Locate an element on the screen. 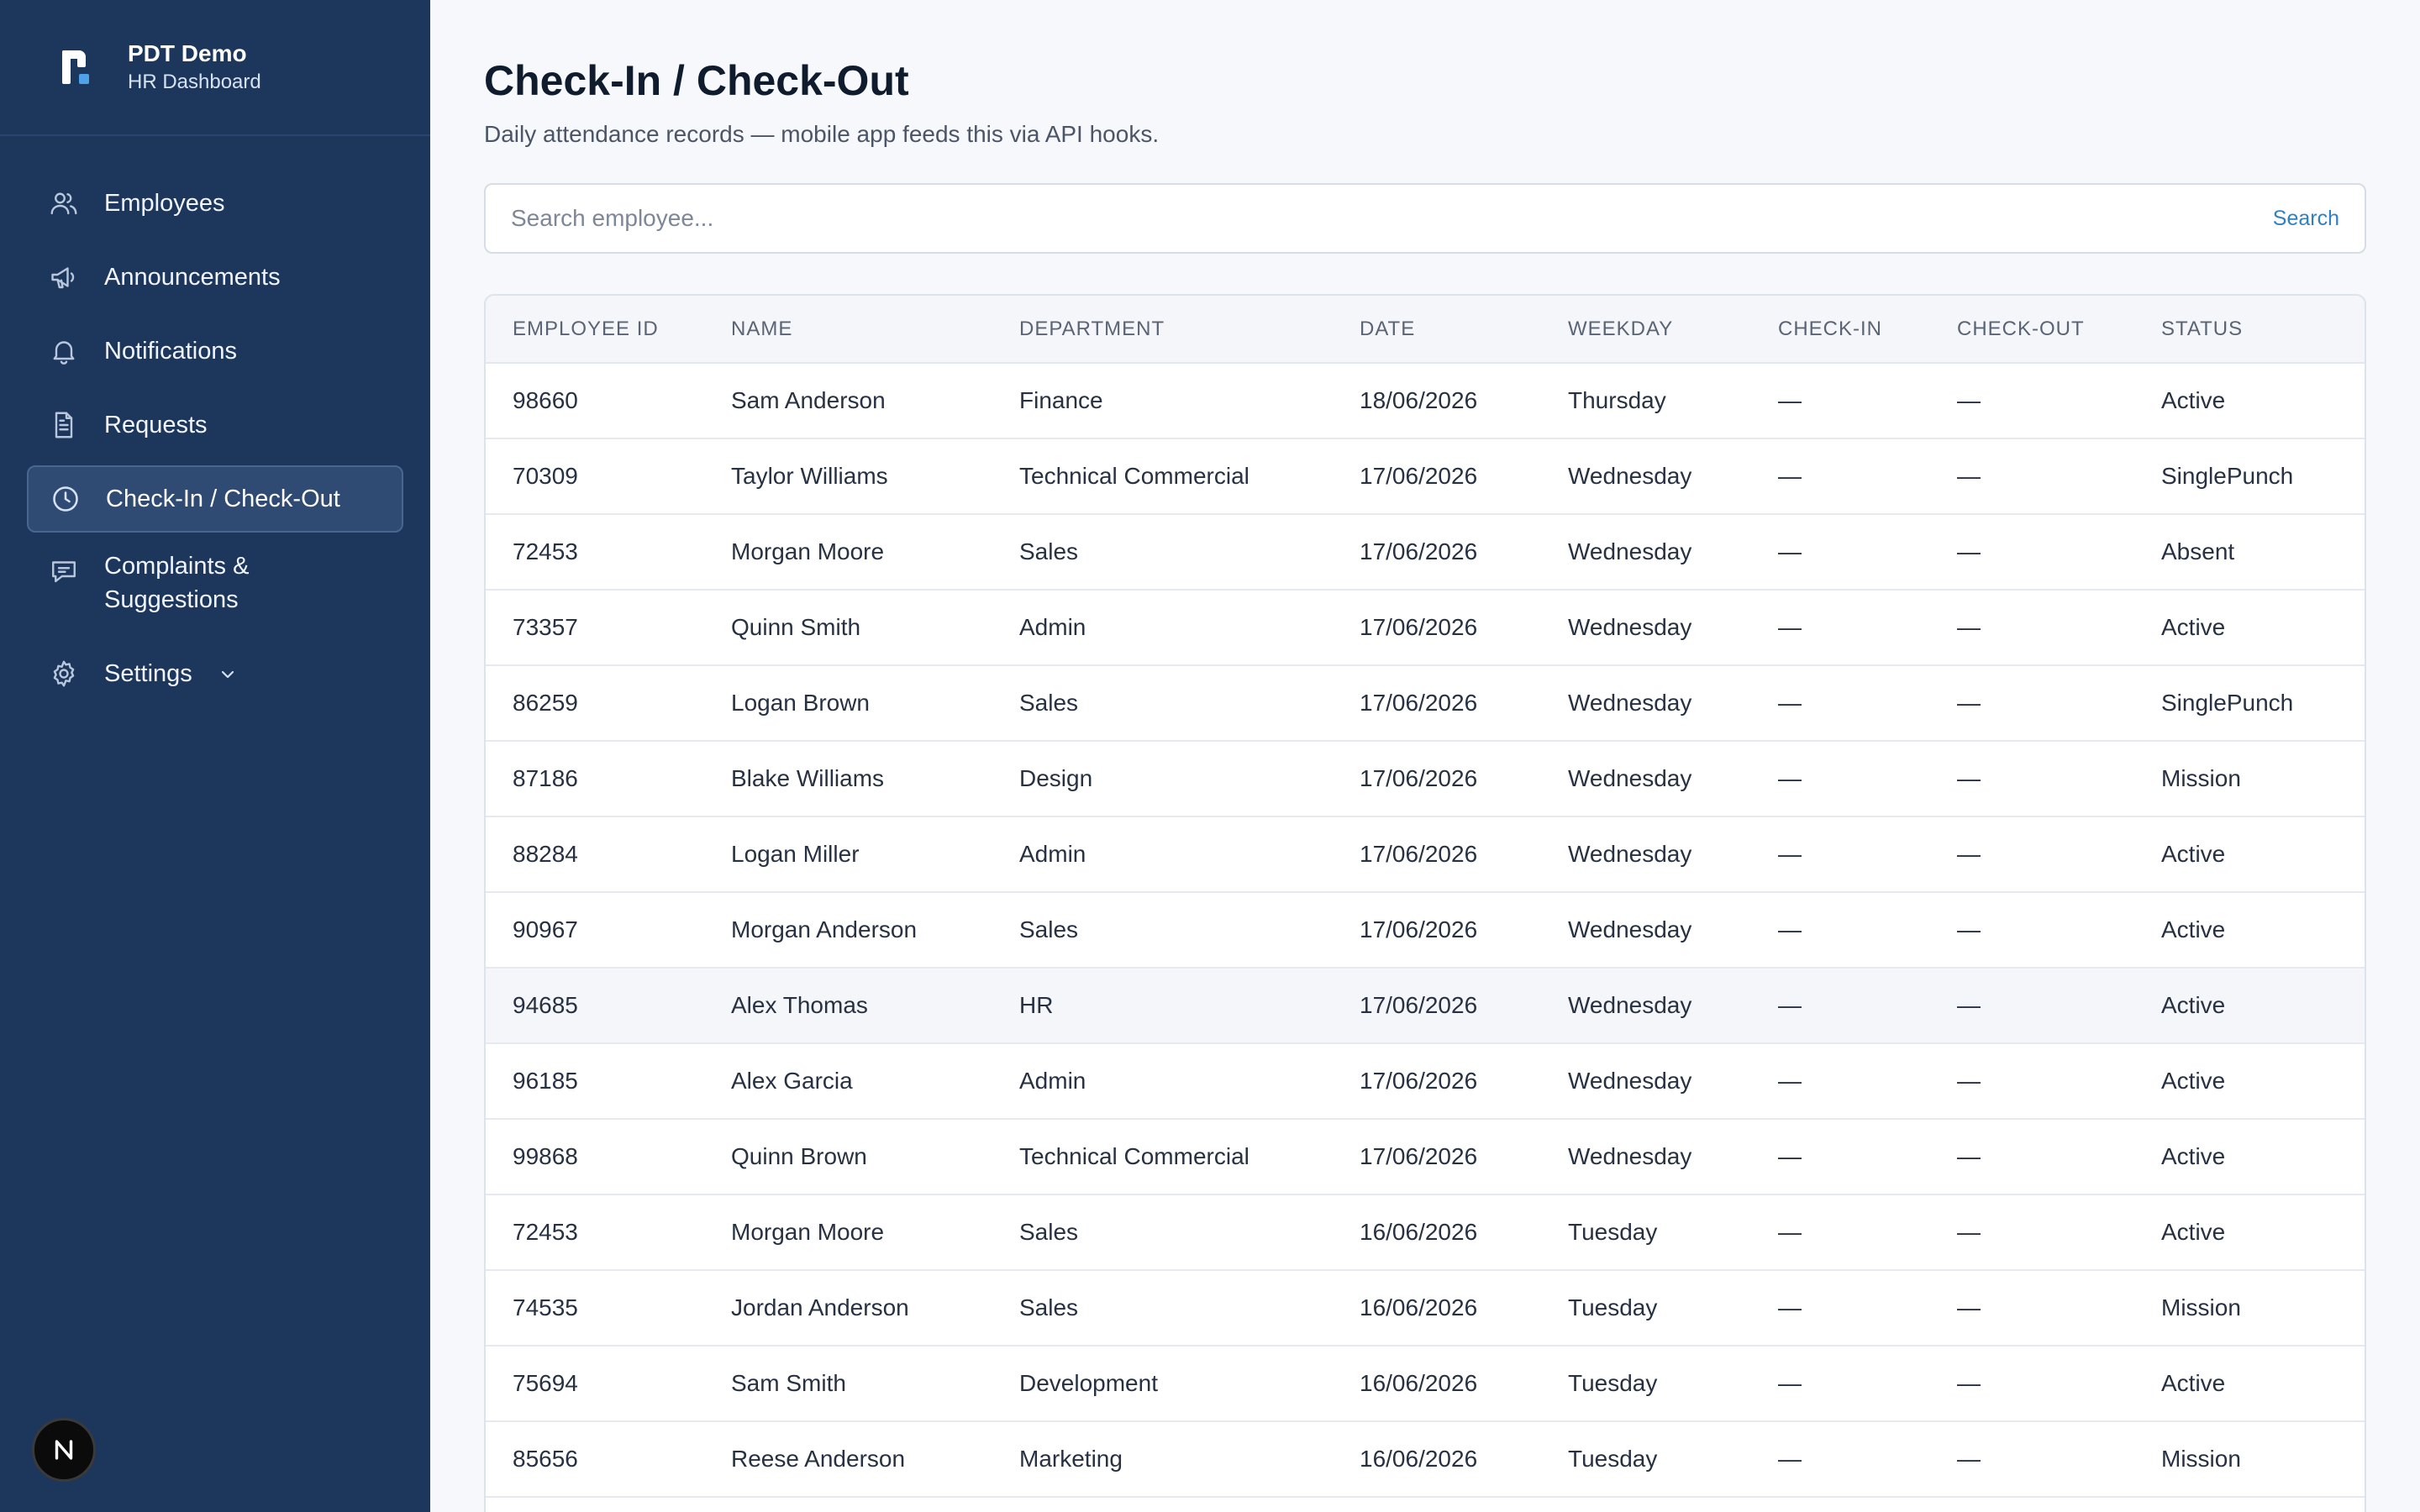 This screenshot has height=1512, width=2420. page-title: Check-In / Check-Out is located at coordinates (696, 80).